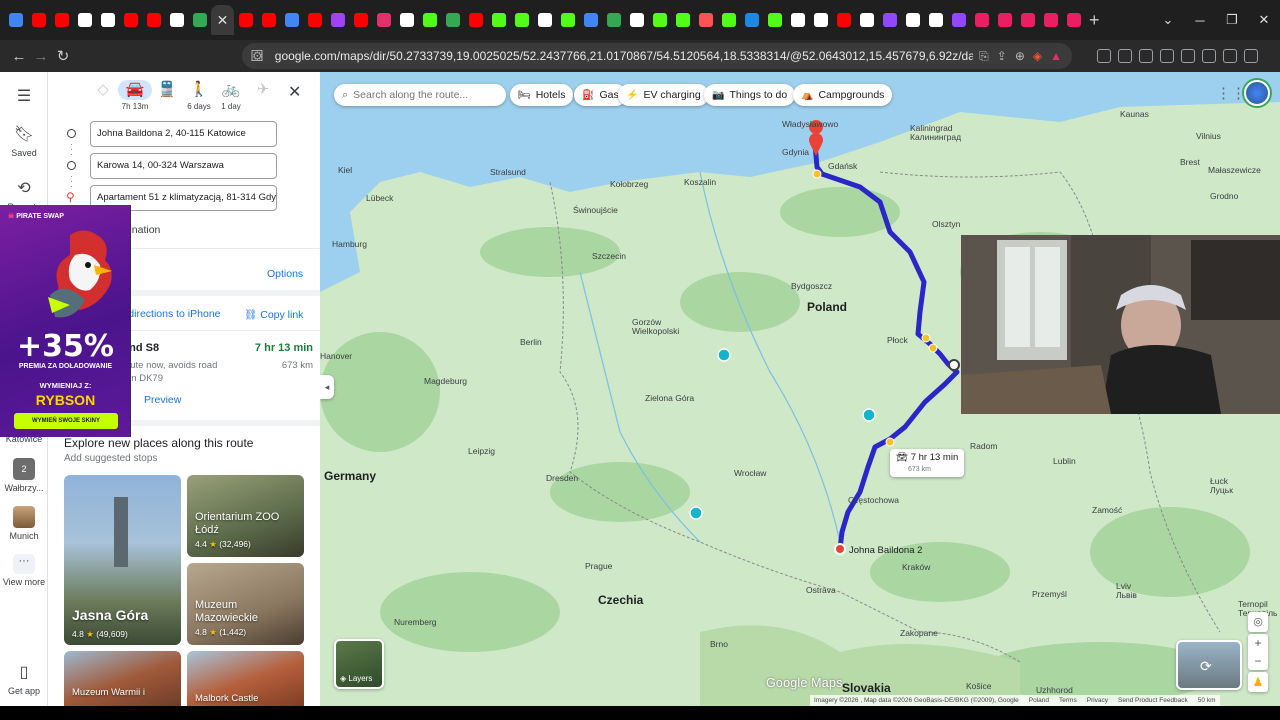 Image resolution: width=1280 pixels, height=720 pixels. I want to click on my-location-button: ◎, so click(1258, 622).